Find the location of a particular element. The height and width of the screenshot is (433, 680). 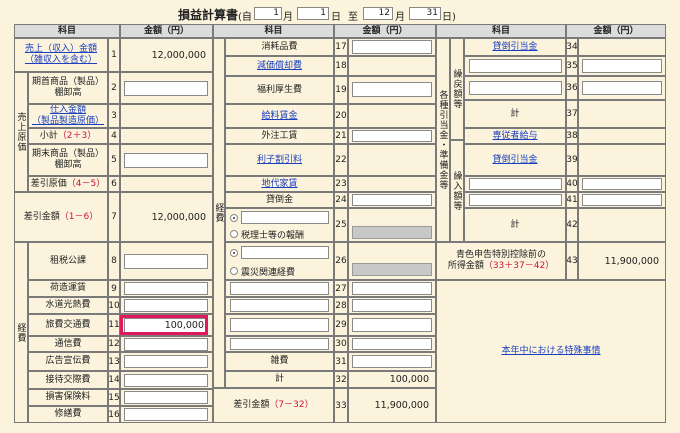

row25-name-input is located at coordinates (285, 217).